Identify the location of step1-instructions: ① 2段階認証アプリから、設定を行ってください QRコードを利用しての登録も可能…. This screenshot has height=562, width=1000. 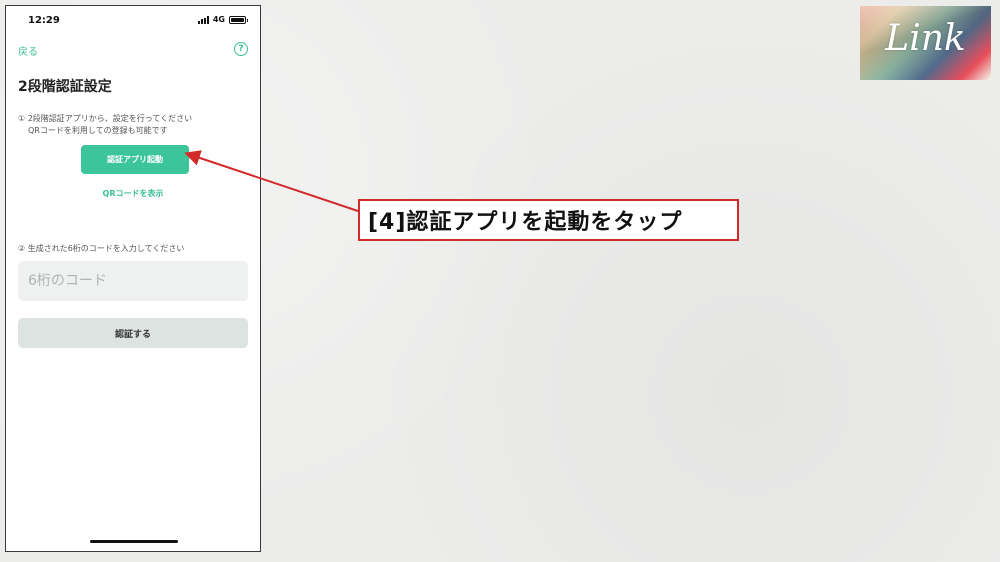
(105, 125).